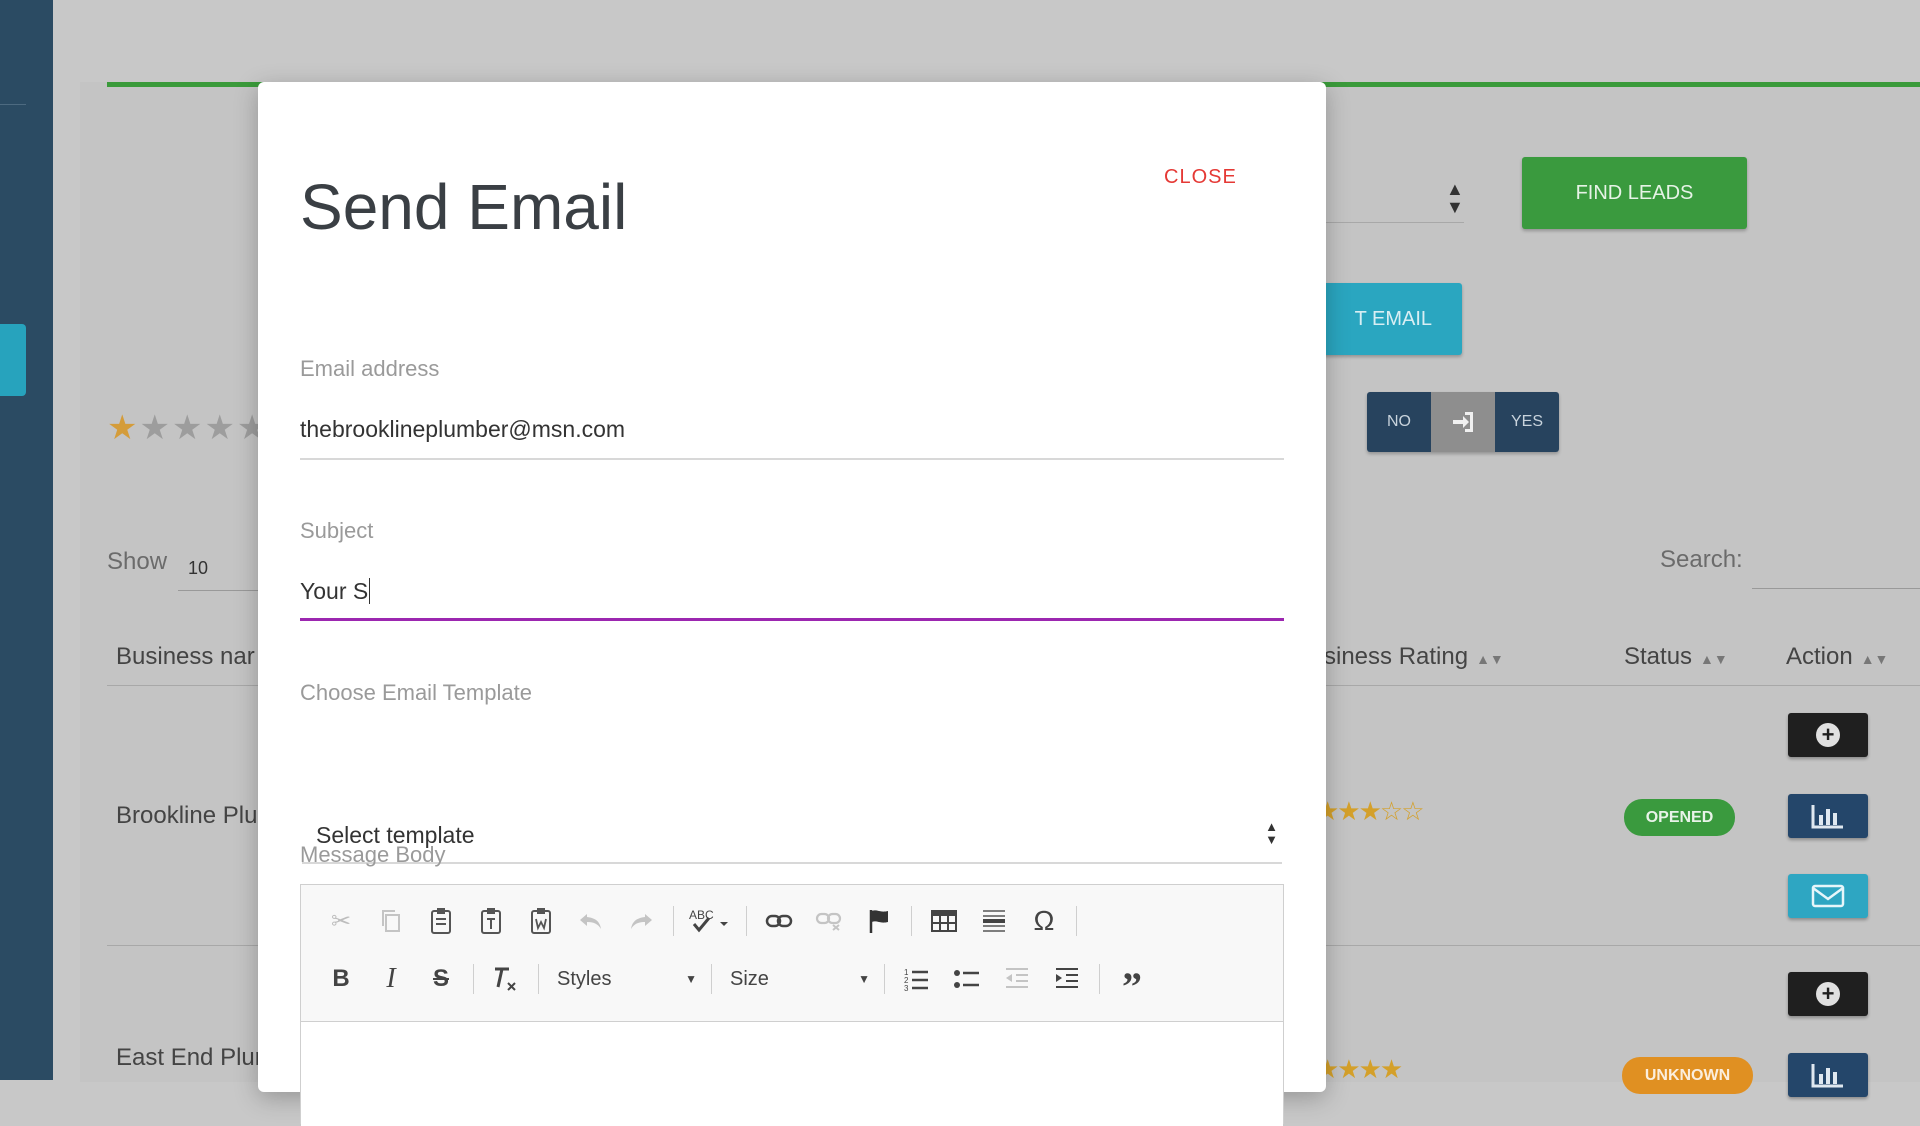 This screenshot has height=1126, width=1920. I want to click on yes-no-toggle: NO YES, so click(1463, 422).